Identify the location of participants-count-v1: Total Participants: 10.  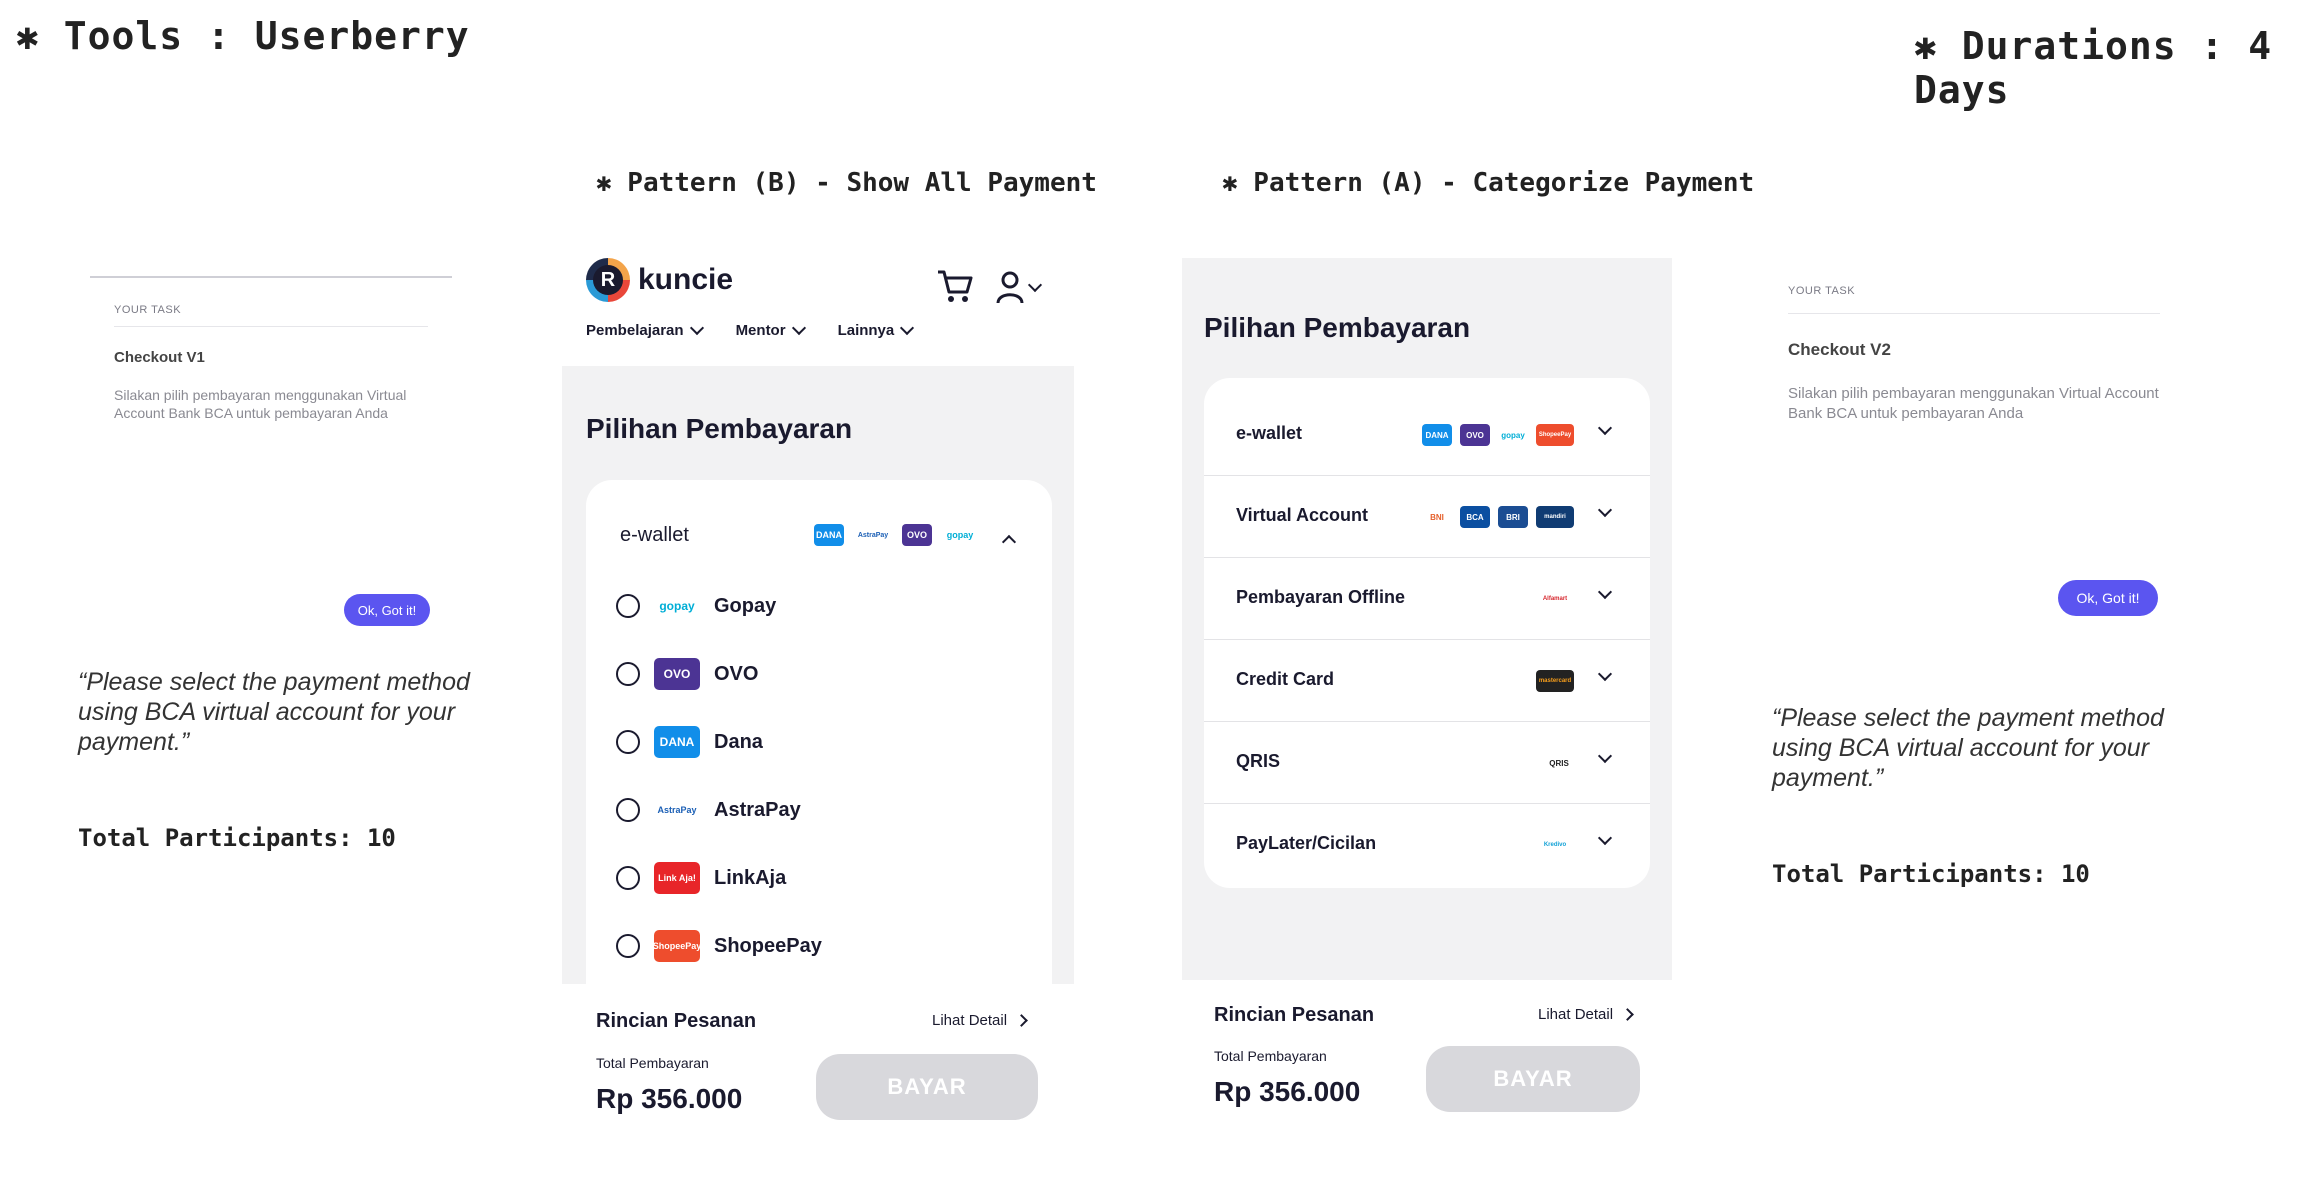
(237, 838).